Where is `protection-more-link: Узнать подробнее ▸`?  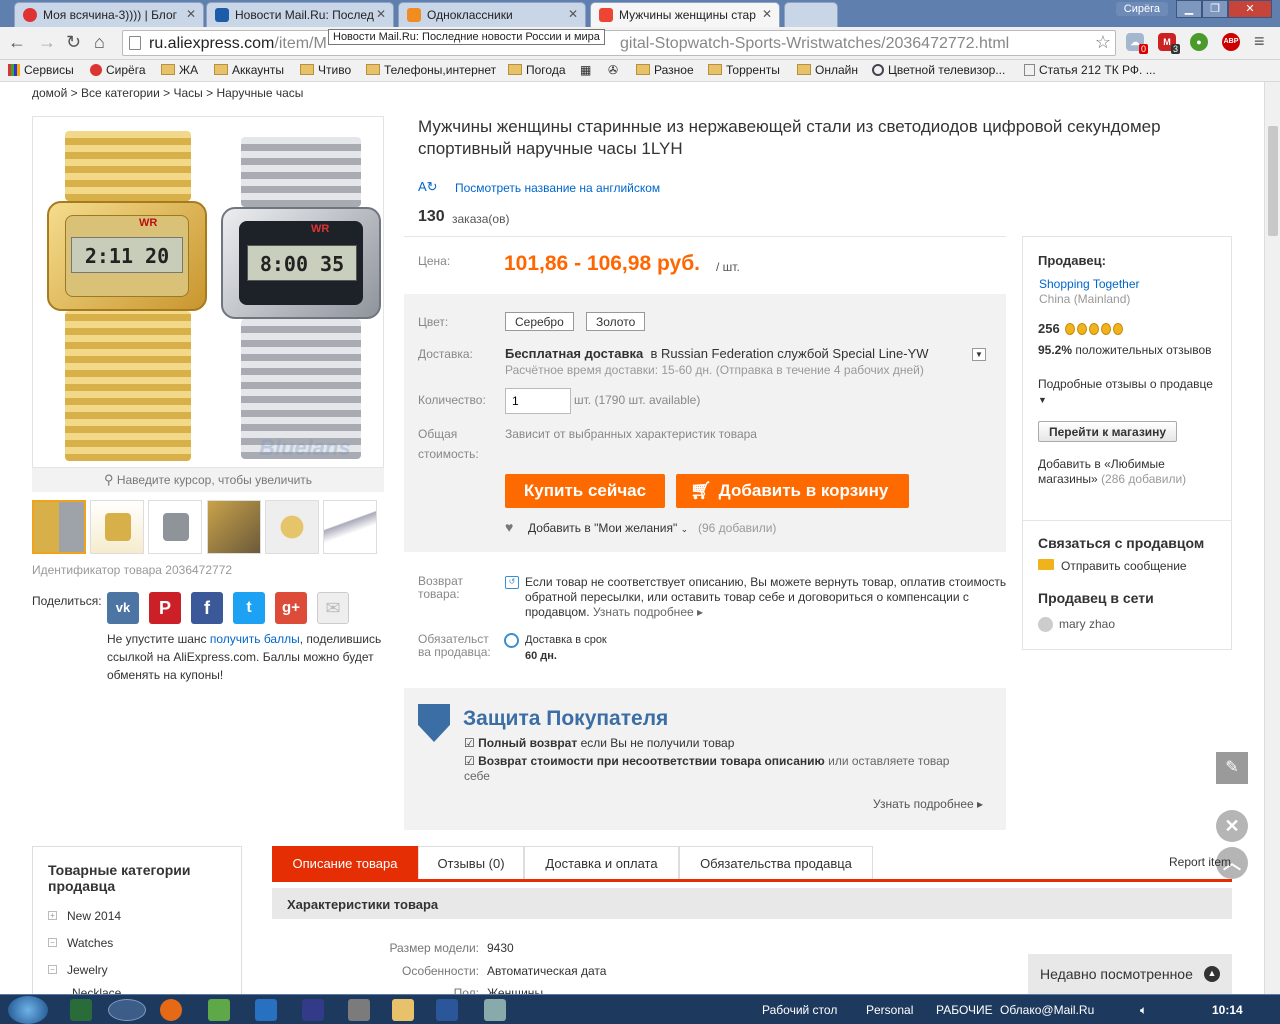
protection-more-link: Узнать подробнее ▸ is located at coordinates (928, 804).